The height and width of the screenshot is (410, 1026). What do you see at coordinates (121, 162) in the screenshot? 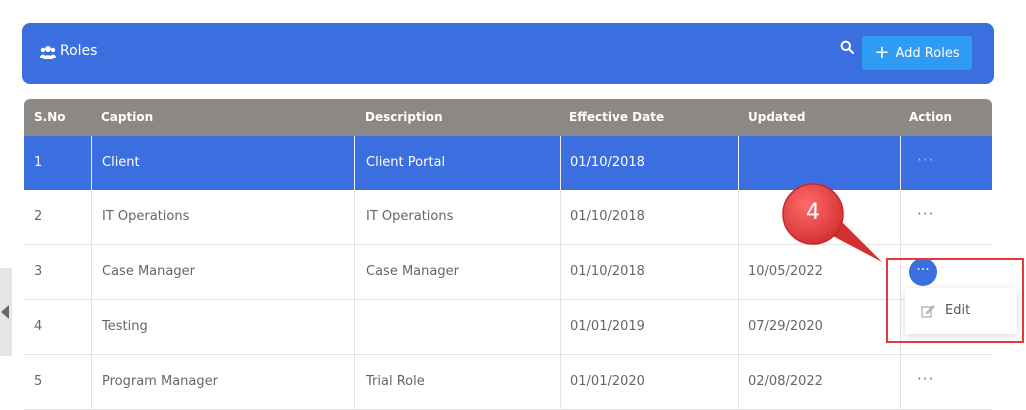
I see `cell-caption: Client` at bounding box center [121, 162].